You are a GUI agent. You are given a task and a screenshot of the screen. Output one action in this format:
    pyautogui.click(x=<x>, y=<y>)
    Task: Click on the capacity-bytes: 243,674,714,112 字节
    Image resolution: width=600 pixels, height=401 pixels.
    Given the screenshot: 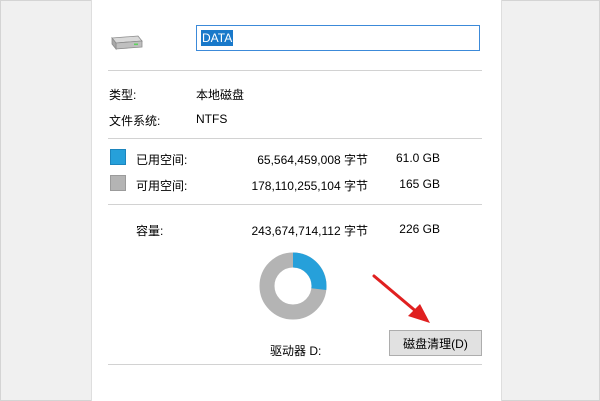 What is the action you would take?
    pyautogui.click(x=309, y=231)
    